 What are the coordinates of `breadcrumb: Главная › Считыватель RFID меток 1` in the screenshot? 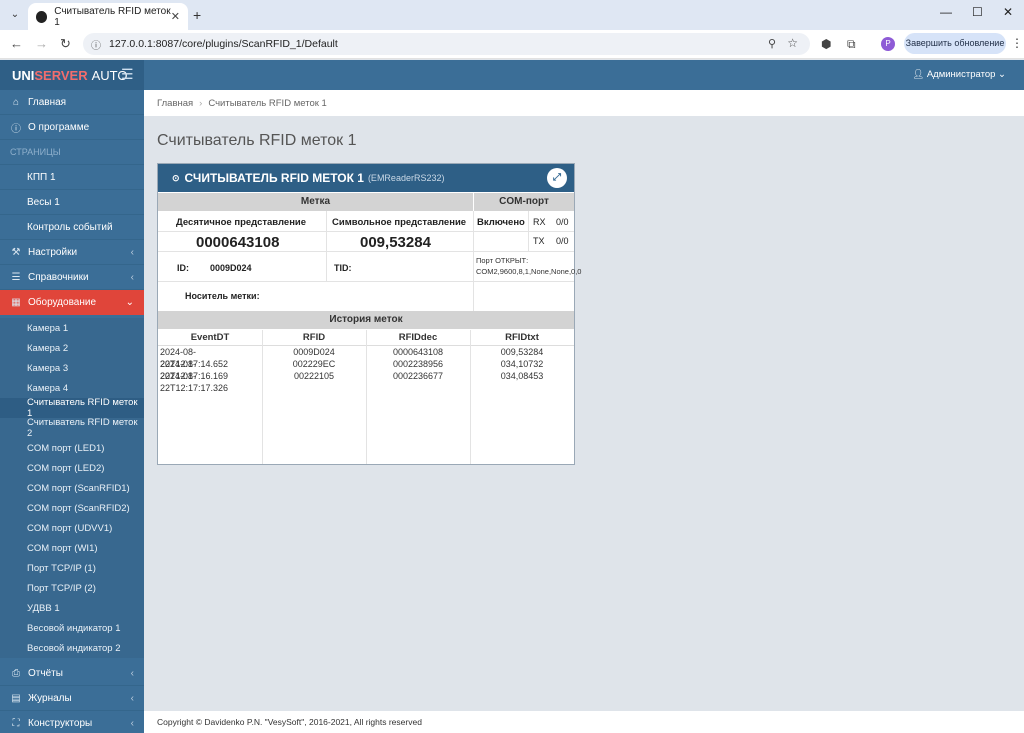 It's located at (584, 103).